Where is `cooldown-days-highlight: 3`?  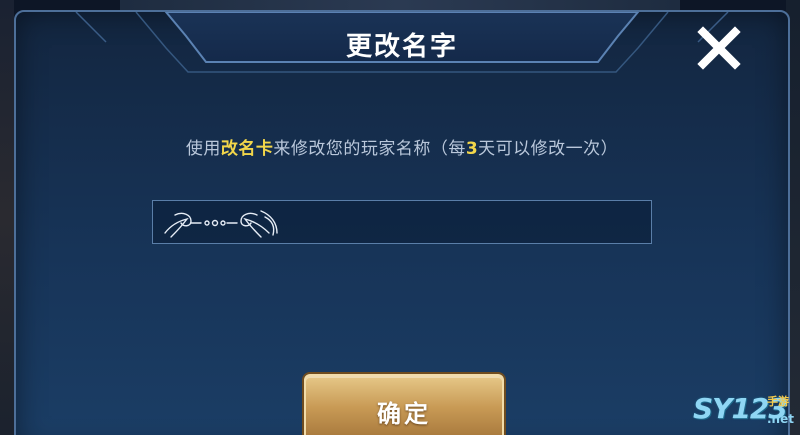 cooldown-days-highlight: 3 is located at coordinates (472, 149).